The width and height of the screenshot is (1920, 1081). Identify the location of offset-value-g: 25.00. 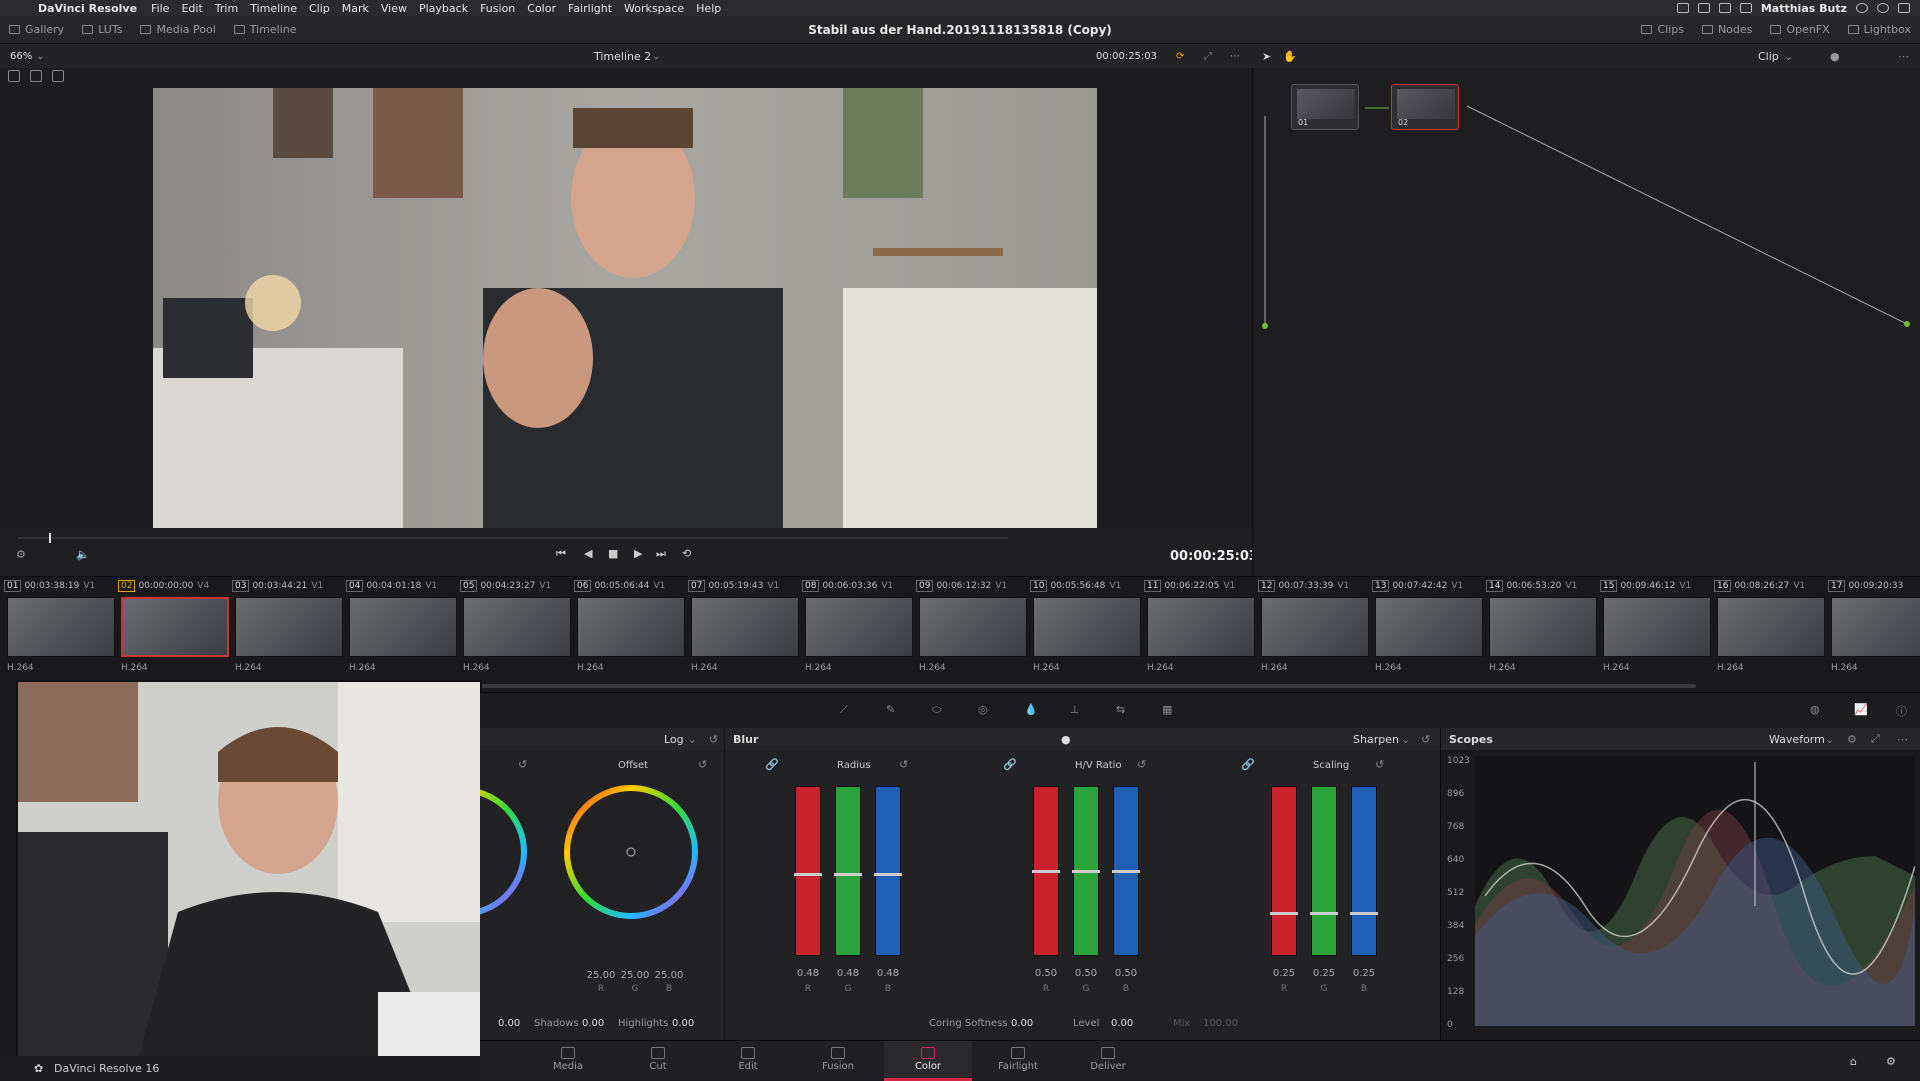
(635, 975).